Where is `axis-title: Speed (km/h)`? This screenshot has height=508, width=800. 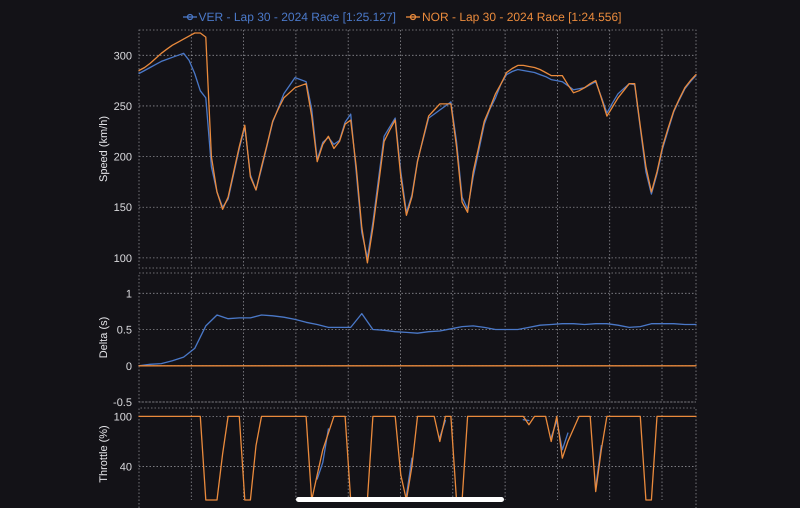 axis-title: Speed (km/h) is located at coordinates (104, 149).